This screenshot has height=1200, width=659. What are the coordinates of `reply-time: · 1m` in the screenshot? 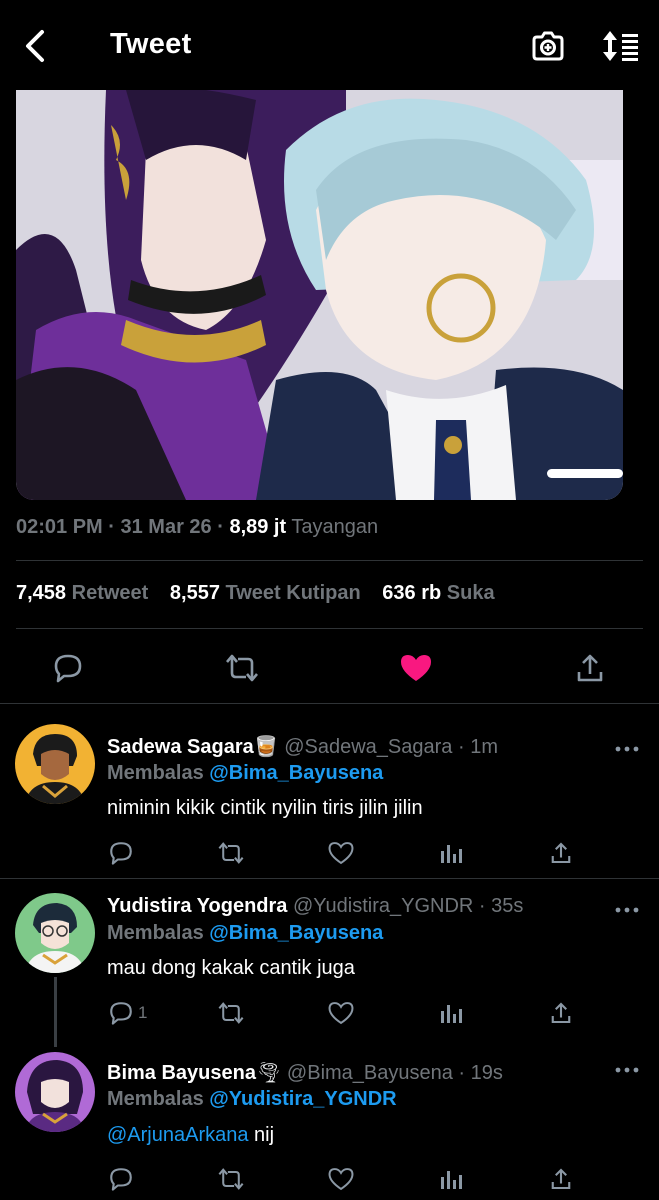 It's located at (475, 747).